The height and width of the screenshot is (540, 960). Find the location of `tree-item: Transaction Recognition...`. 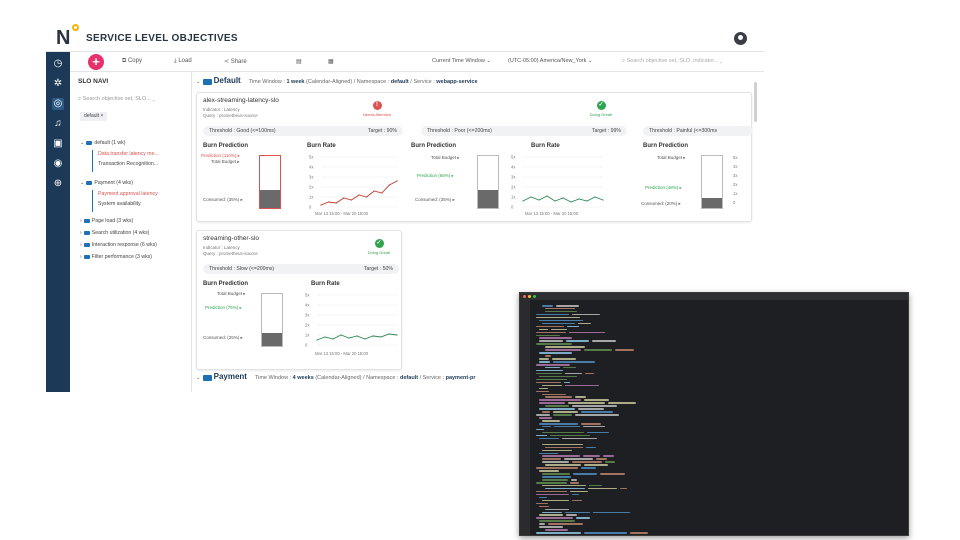

tree-item: Transaction Recognition... is located at coordinates (128, 164).